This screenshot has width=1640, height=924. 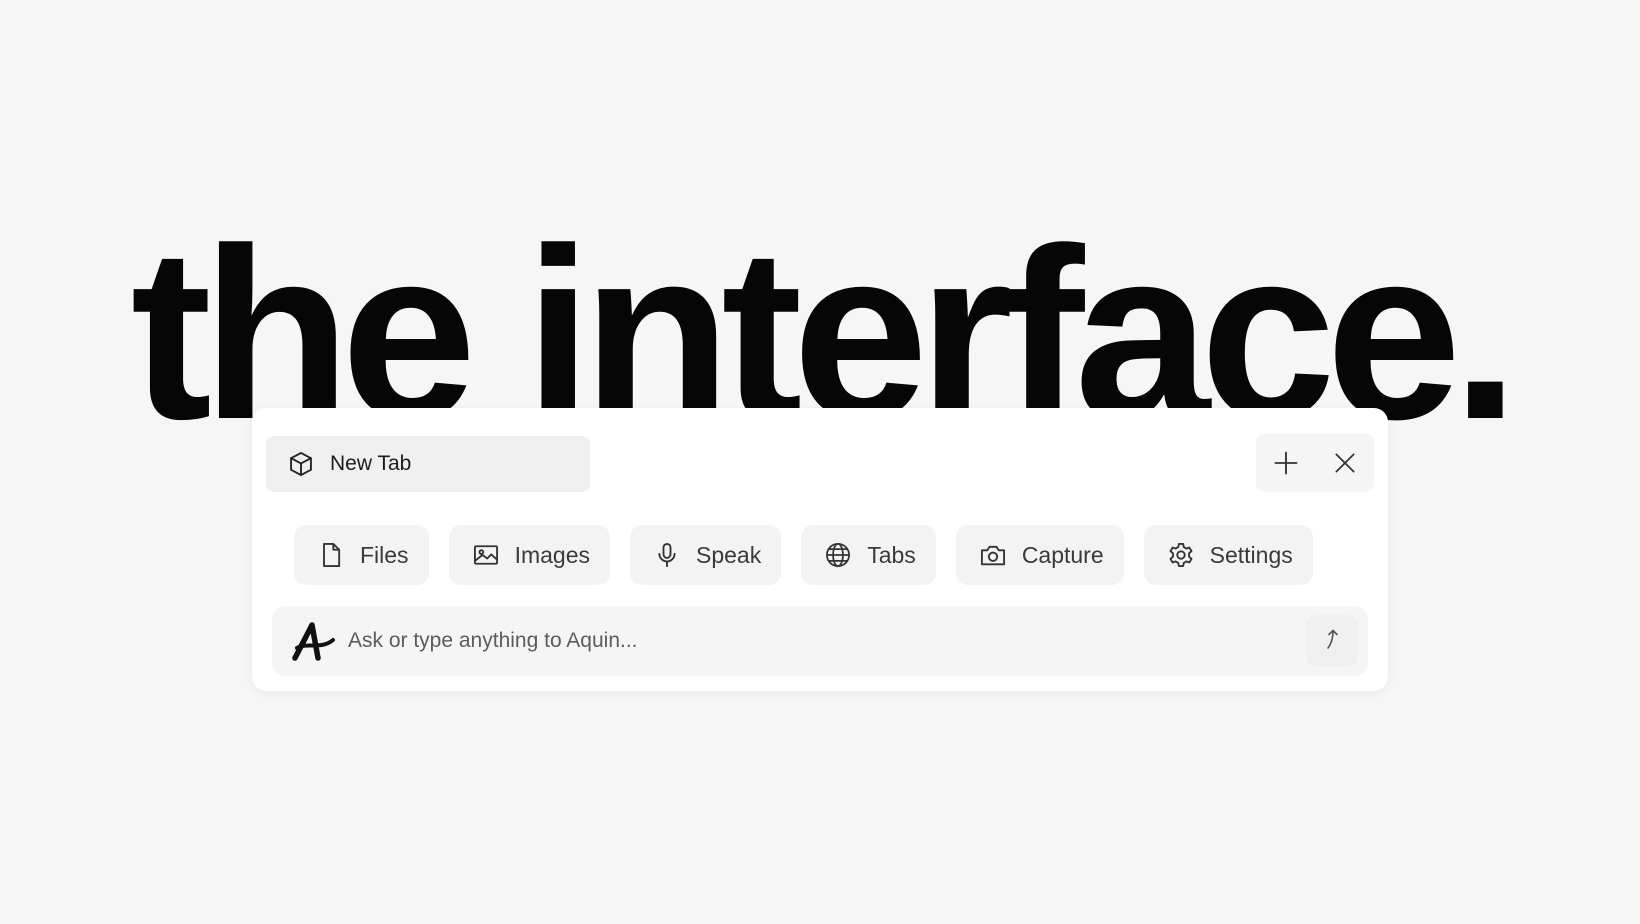 What do you see at coordinates (993, 555) in the screenshot?
I see `camera-icon` at bounding box center [993, 555].